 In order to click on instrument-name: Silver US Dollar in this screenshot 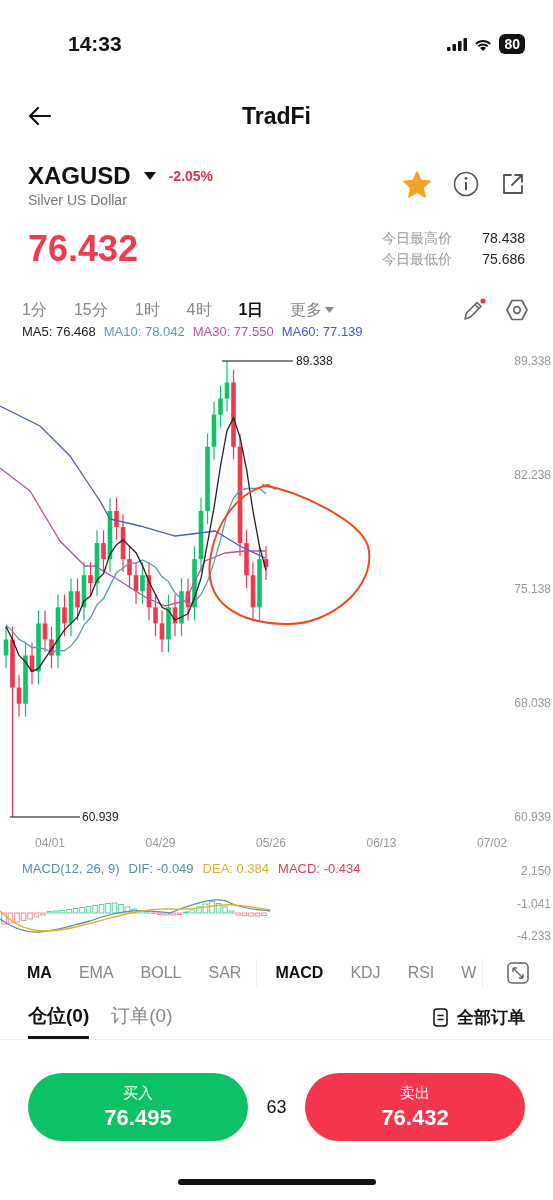, I will do `click(78, 200)`.